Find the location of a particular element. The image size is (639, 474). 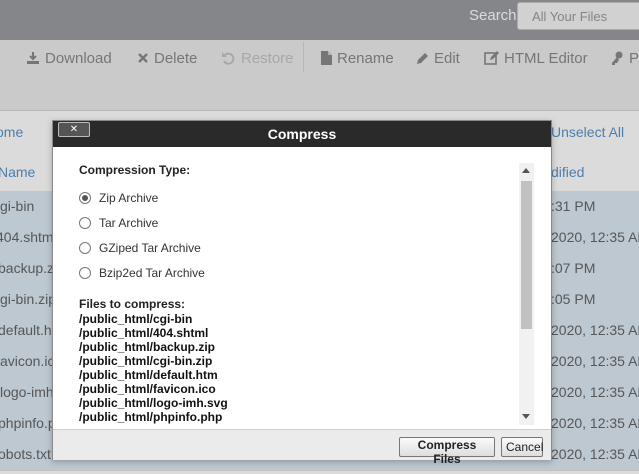

list-item: /public_html/cgi-bin is located at coordinates (136, 319).